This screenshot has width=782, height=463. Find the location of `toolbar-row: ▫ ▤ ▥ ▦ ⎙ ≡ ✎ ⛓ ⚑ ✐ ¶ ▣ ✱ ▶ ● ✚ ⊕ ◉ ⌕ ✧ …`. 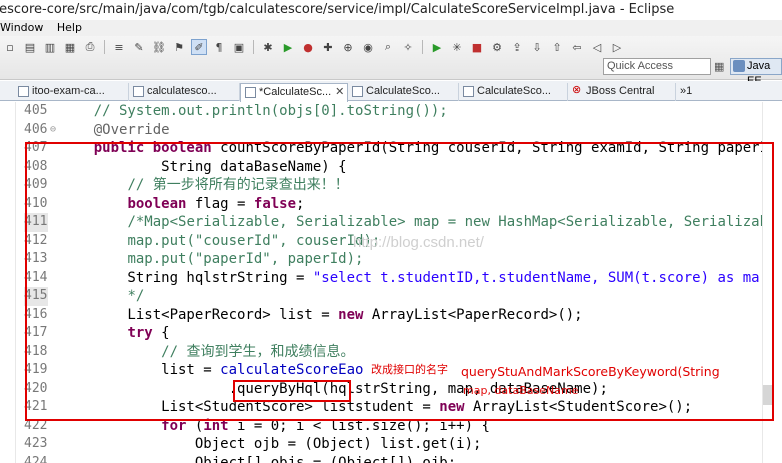

toolbar-row: ▫ ▤ ▥ ▦ ⎙ ≡ ✎ ⛓ ⚑ ✐ ¶ ▣ ✱ ▶ ● ✚ ⊕ ◉ ⌕ ✧ … is located at coordinates (313, 47).